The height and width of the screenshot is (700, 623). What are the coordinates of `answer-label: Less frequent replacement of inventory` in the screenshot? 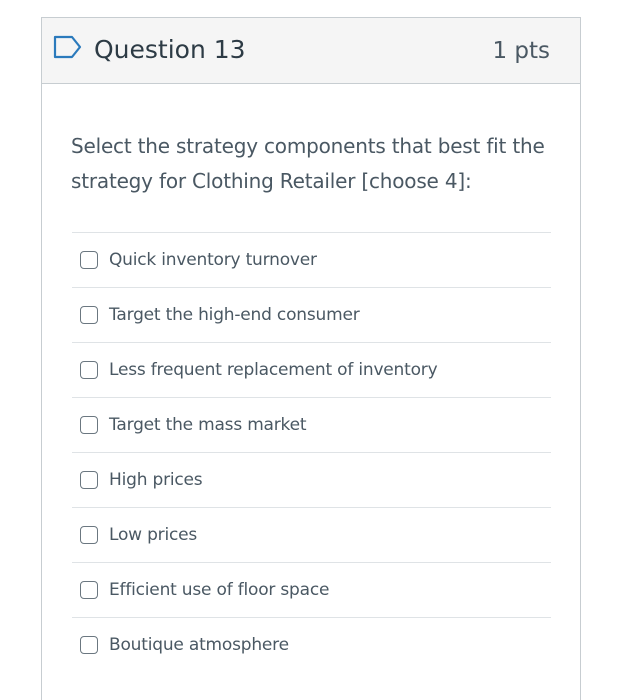 It's located at (273, 370).